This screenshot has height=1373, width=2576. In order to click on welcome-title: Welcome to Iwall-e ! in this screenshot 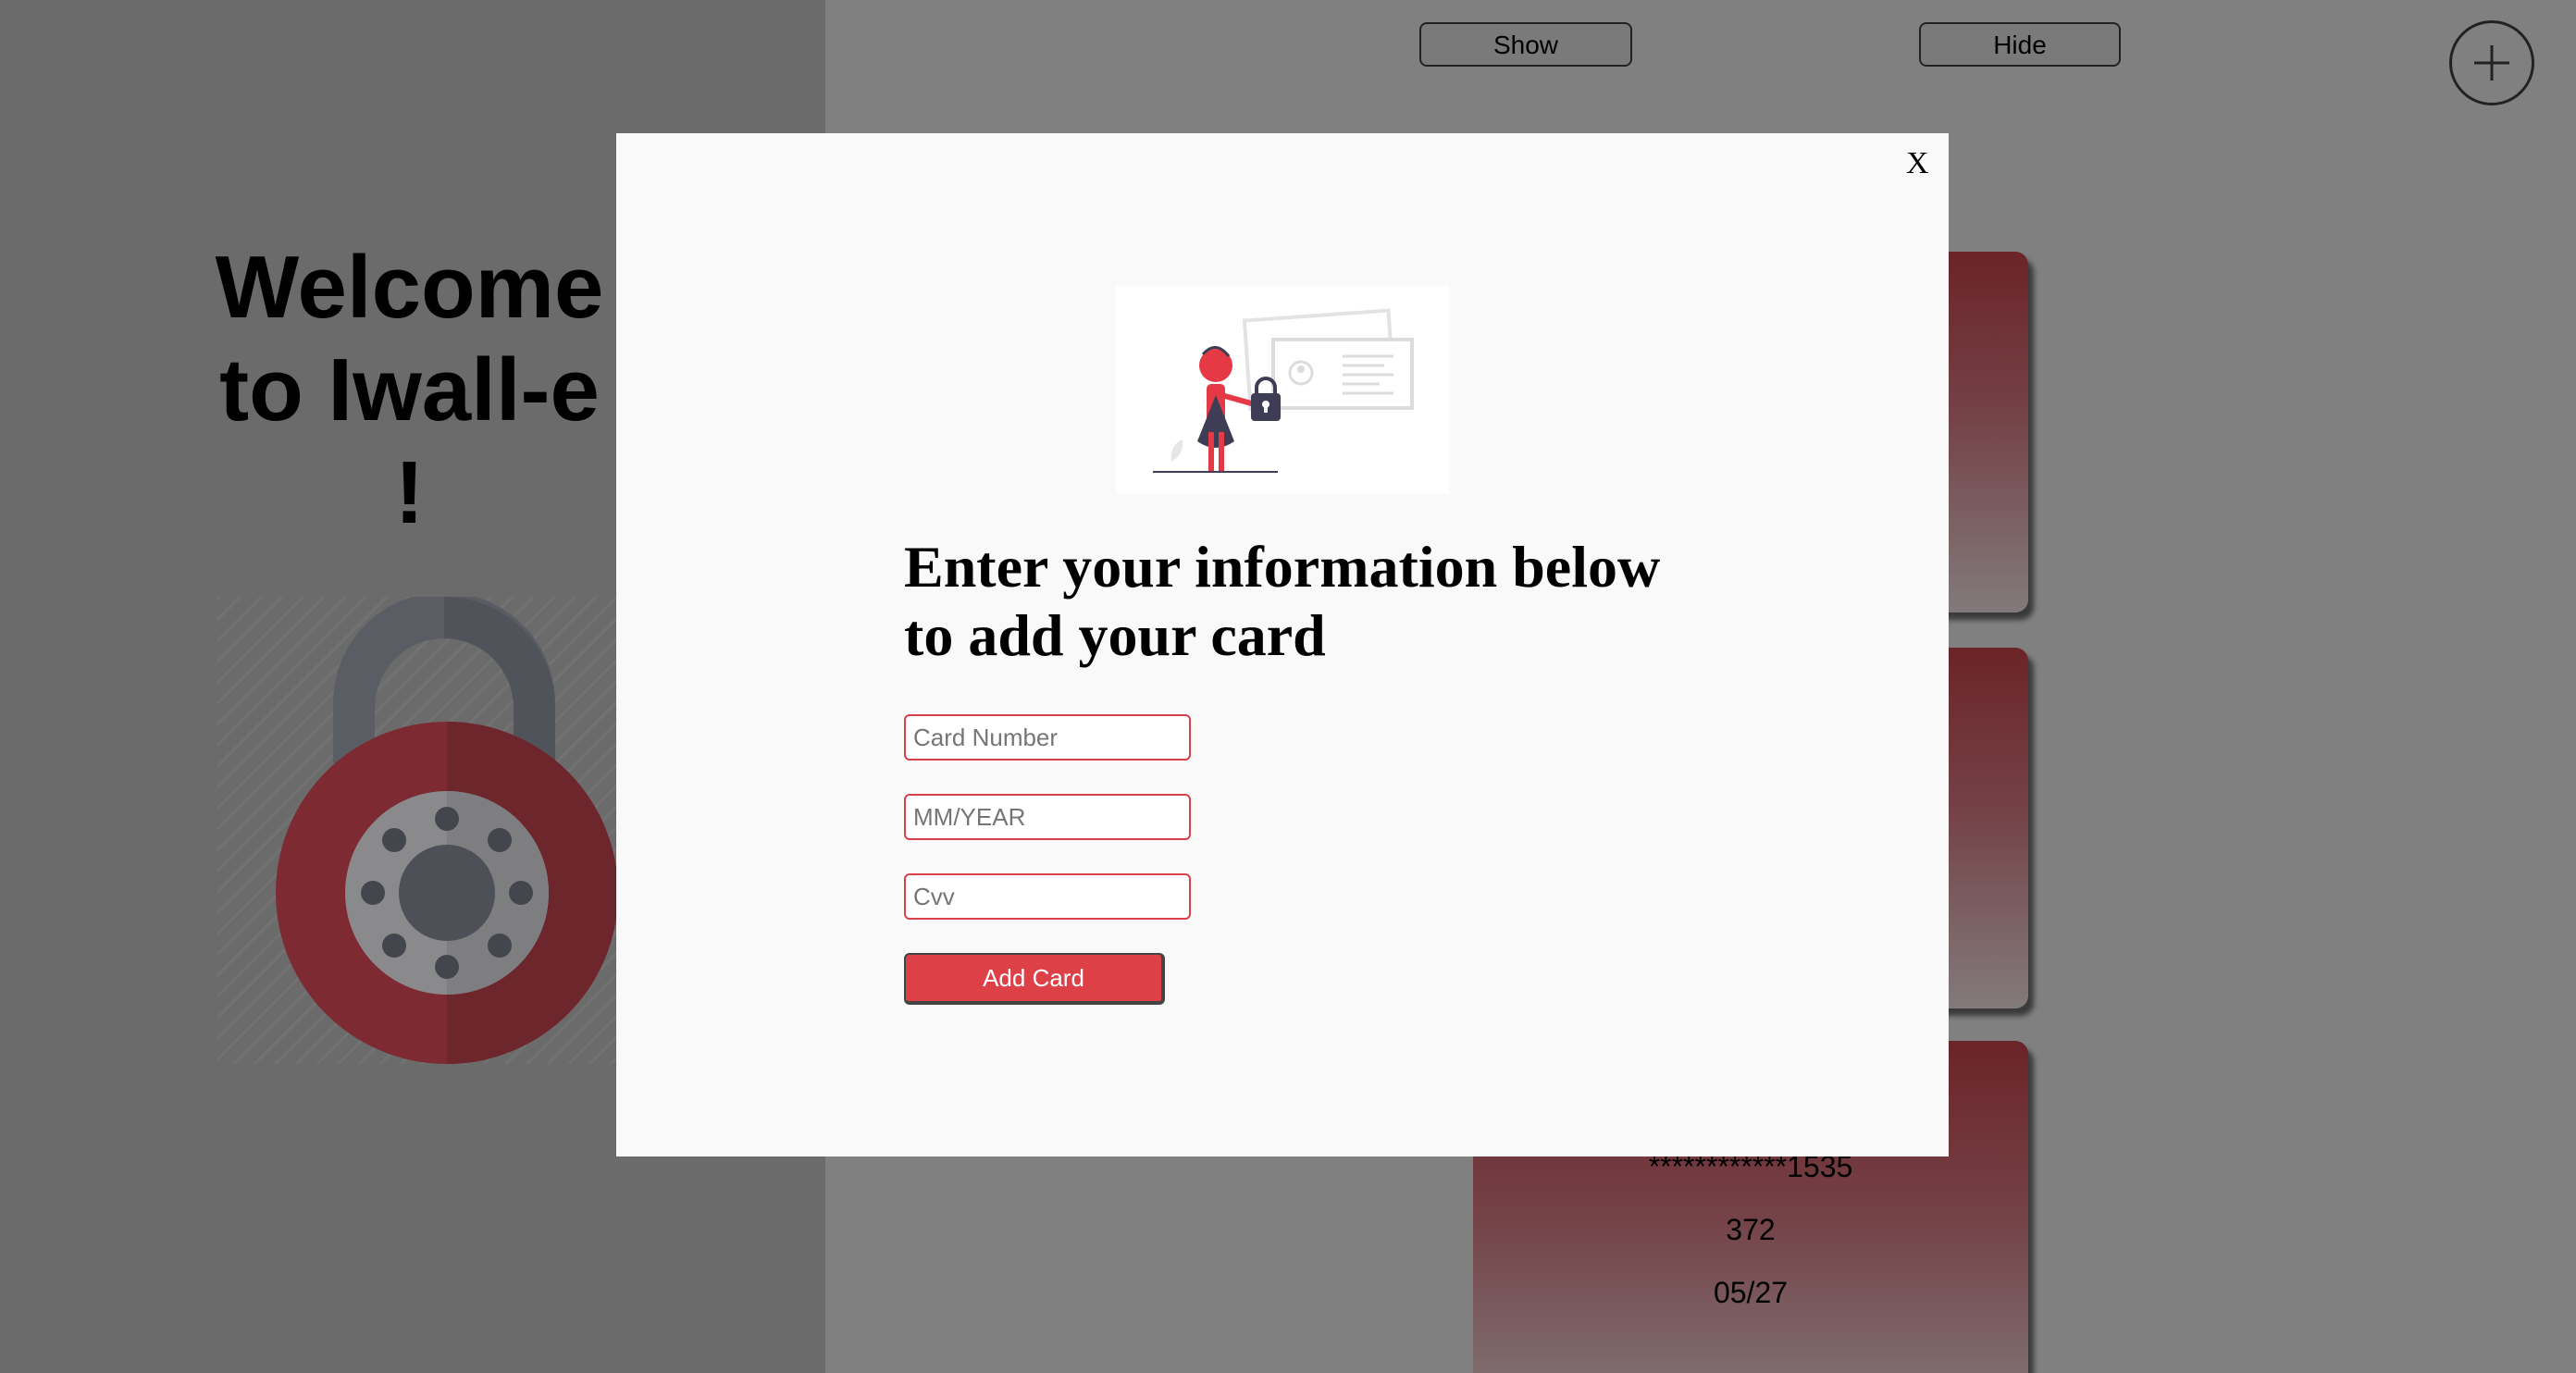, I will do `click(410, 390)`.